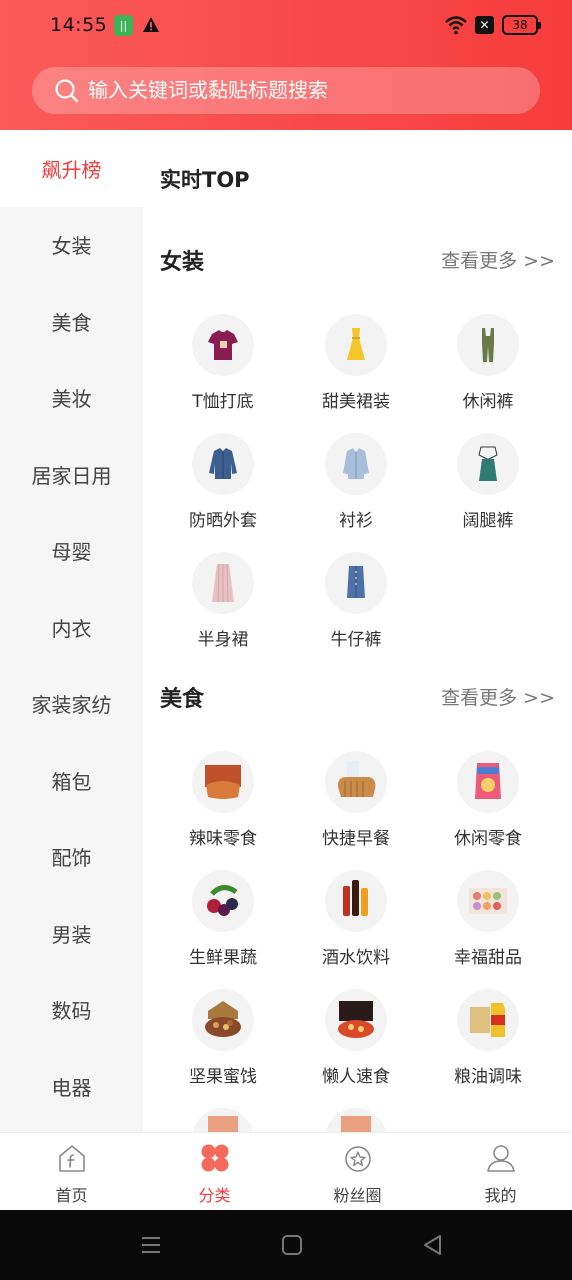 The image size is (572, 1280). What do you see at coordinates (488, 345) in the screenshot?
I see `jumpsuit-icon` at bounding box center [488, 345].